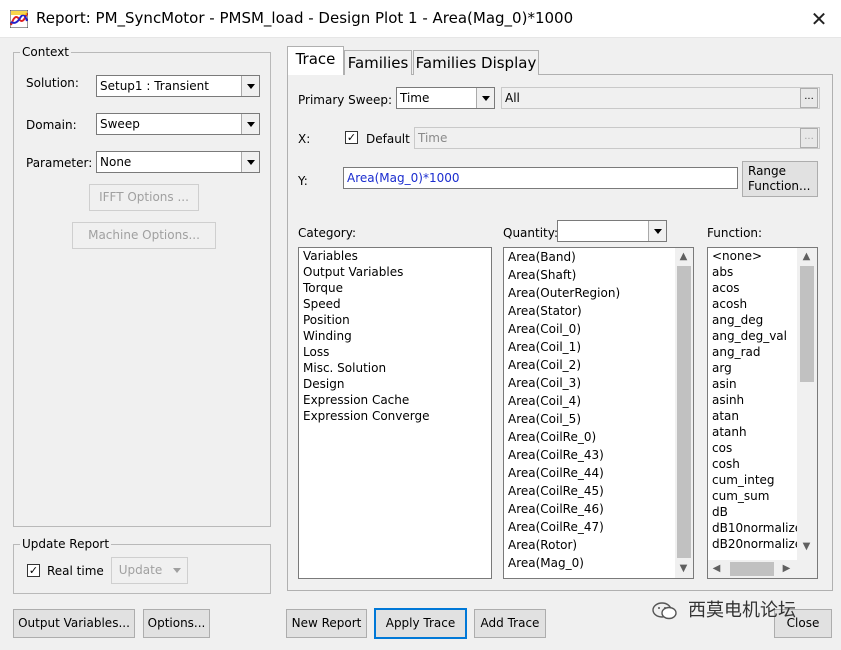 The image size is (841, 650). I want to click on quantity-filter-select, so click(612, 231).